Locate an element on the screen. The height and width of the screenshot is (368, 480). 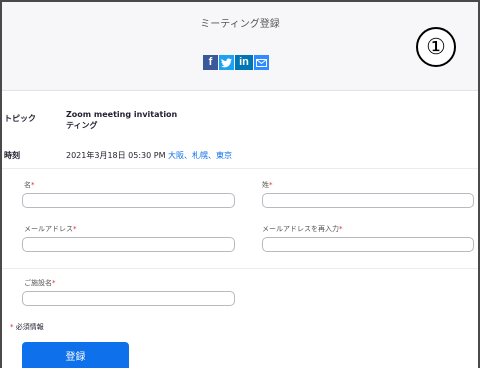
time-value: 2021年3月18日 05:30 PM 大阪、札幌、東京 is located at coordinates (149, 155).